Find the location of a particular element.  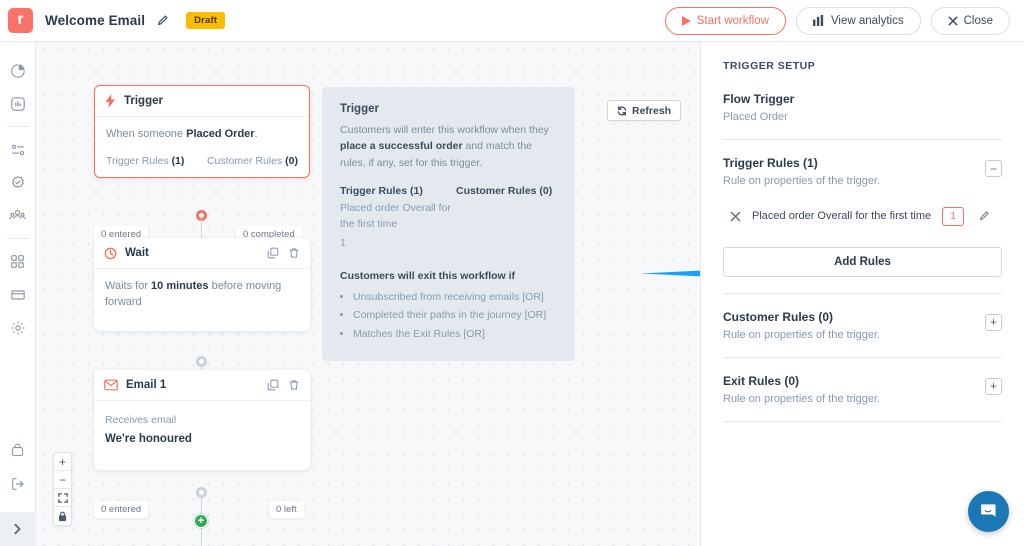

gear-icon is located at coordinates (17, 327).